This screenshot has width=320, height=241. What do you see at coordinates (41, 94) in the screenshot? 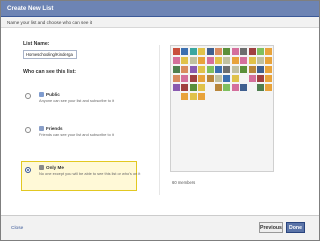
I see `globe-icon` at bounding box center [41, 94].